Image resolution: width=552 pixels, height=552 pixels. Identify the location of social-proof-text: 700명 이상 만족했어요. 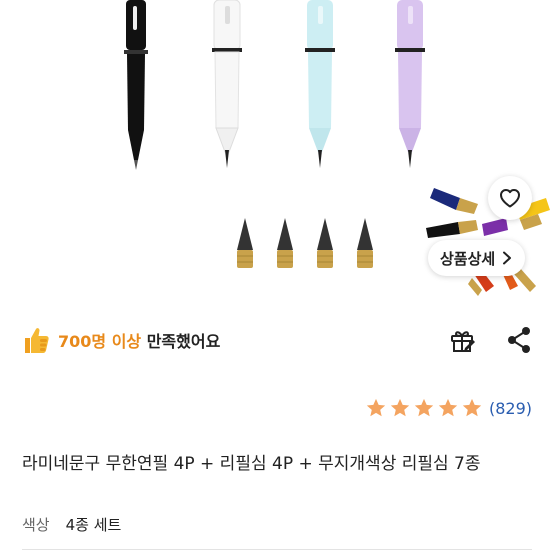
(139, 340).